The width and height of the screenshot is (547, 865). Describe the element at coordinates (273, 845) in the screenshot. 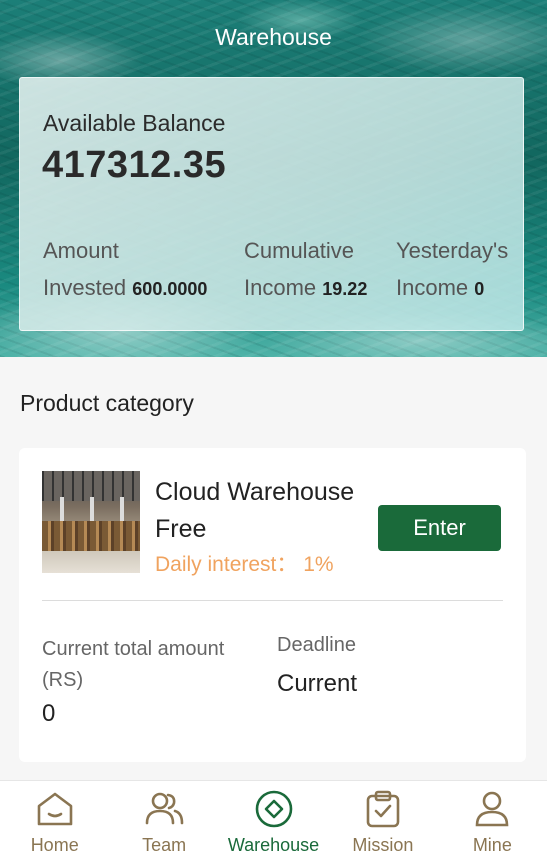

I see `nav-label: Warehouse` at that location.